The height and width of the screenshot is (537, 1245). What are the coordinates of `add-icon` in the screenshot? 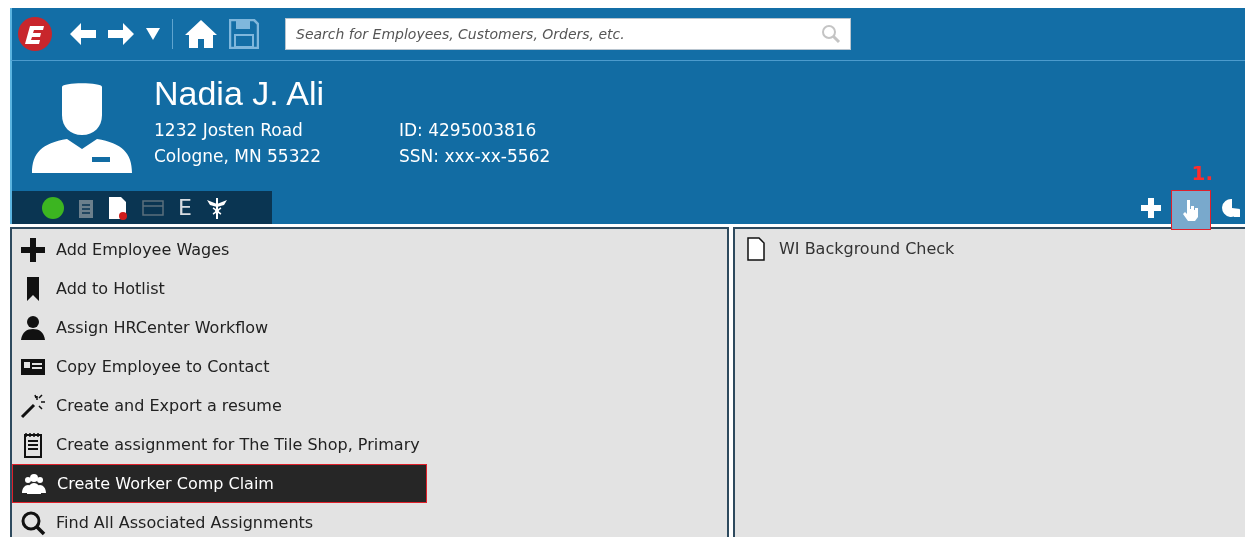 It's located at (1151, 207).